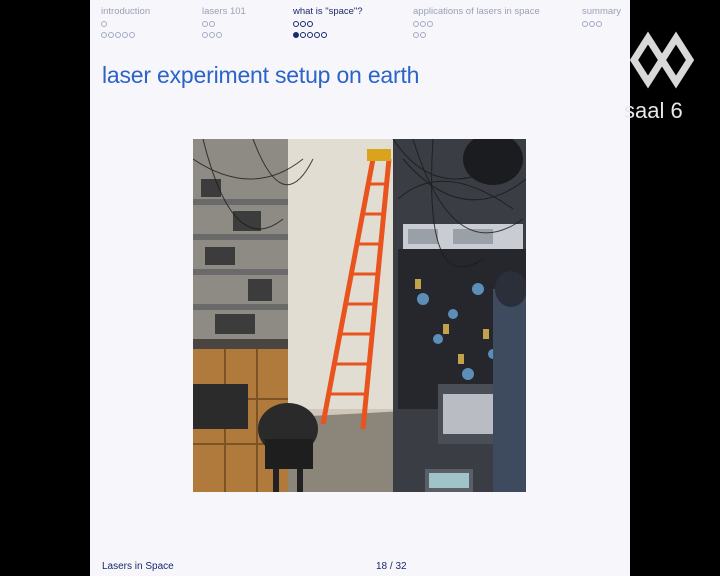 This screenshot has height=576, width=720. I want to click on nav-section-summary: summary, so click(601, 17).